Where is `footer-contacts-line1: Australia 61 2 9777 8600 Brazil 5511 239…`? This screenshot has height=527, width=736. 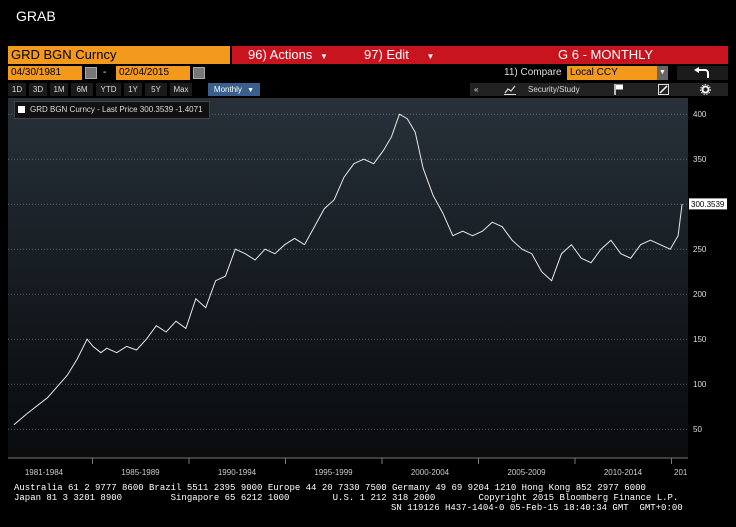 footer-contacts-line1: Australia 61 2 9777 8600 Brazil 5511 239… is located at coordinates (330, 488).